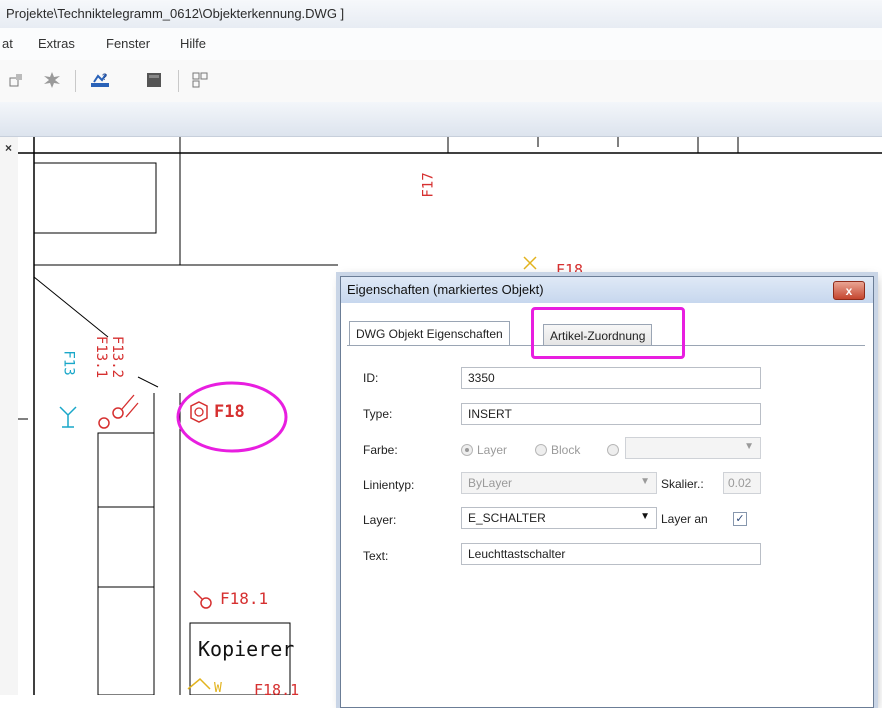 This screenshot has width=882, height=708. Describe the element at coordinates (277, 690) in the screenshot. I see `cad-label-f18-1-bottom: F18.1` at that location.